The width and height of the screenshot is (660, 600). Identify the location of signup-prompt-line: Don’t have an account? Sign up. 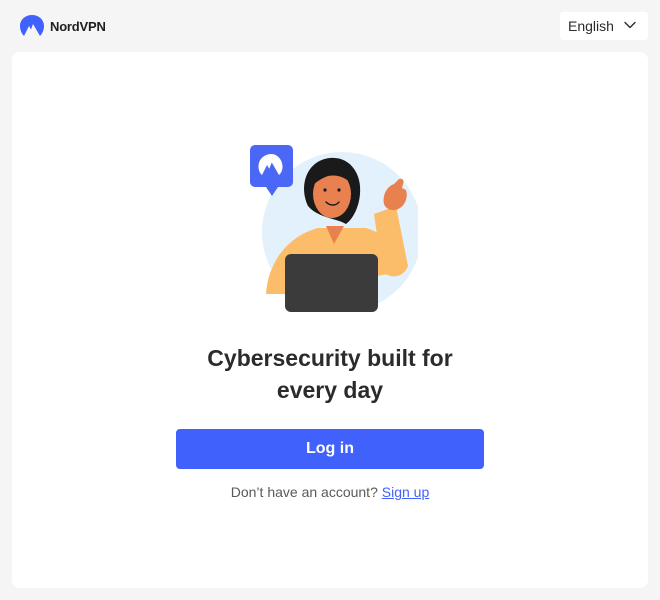
(330, 492).